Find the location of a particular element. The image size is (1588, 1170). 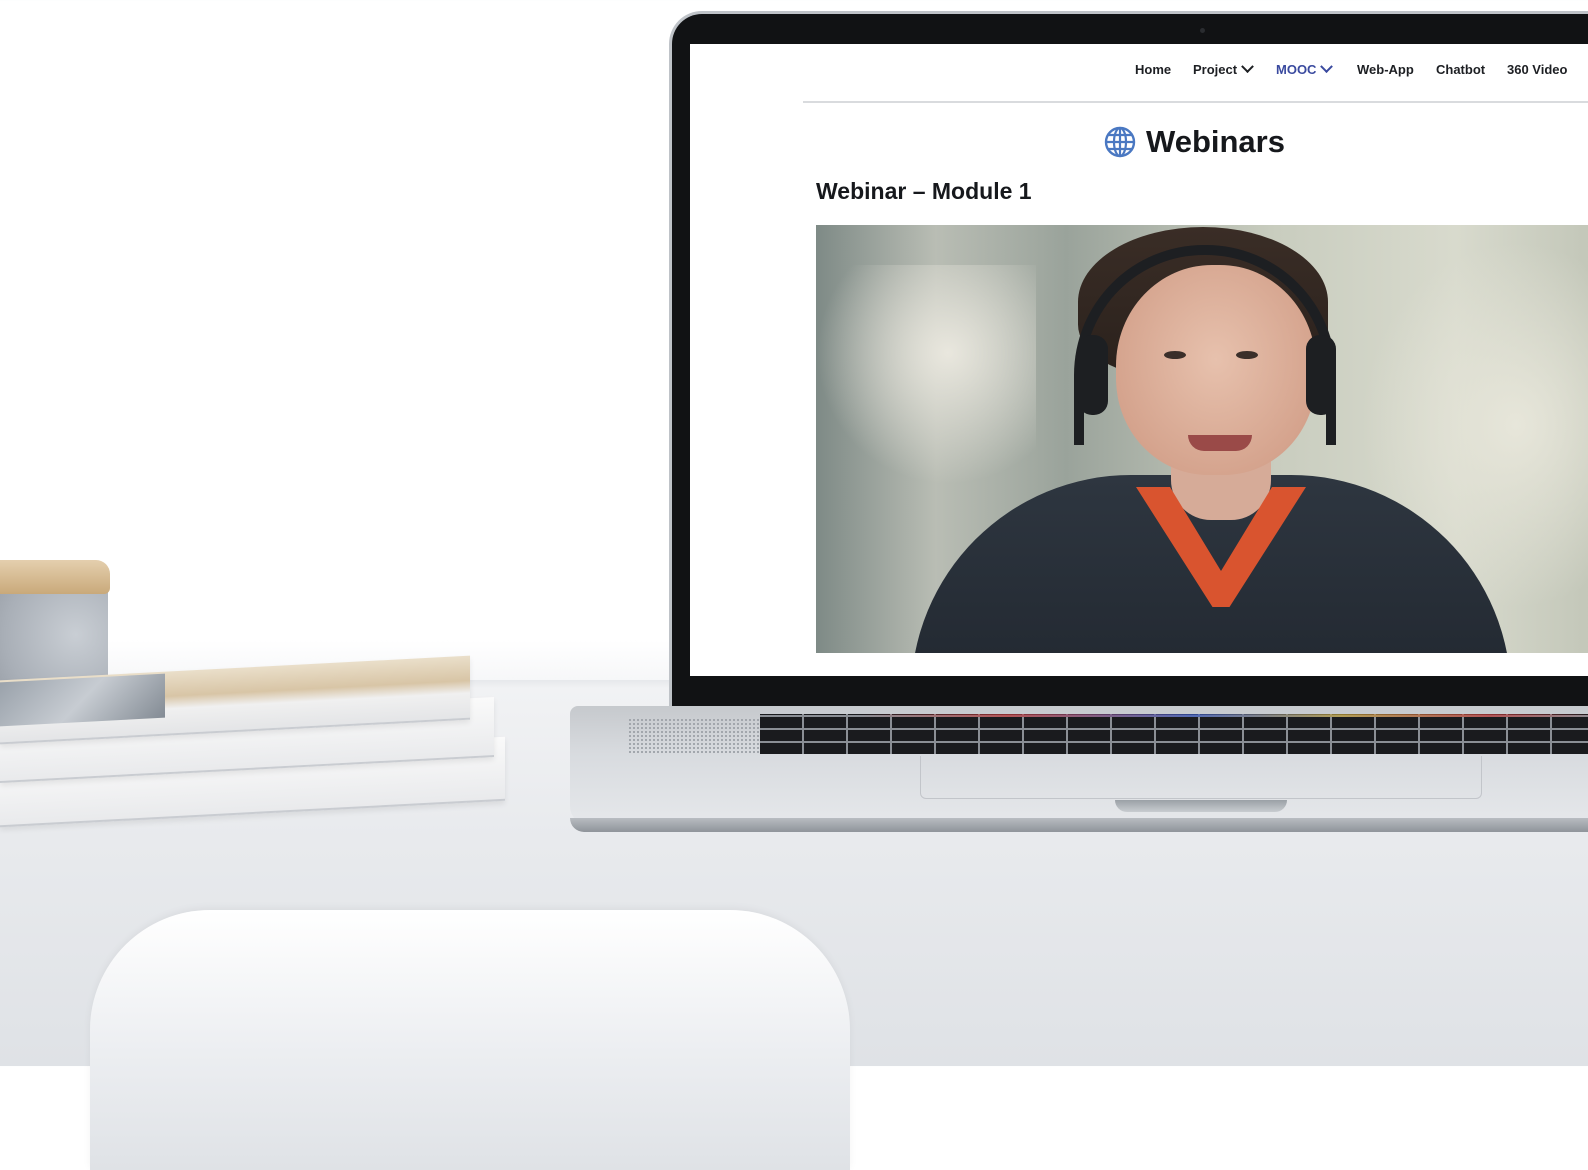

nav-item-home: Home is located at coordinates (1153, 69).